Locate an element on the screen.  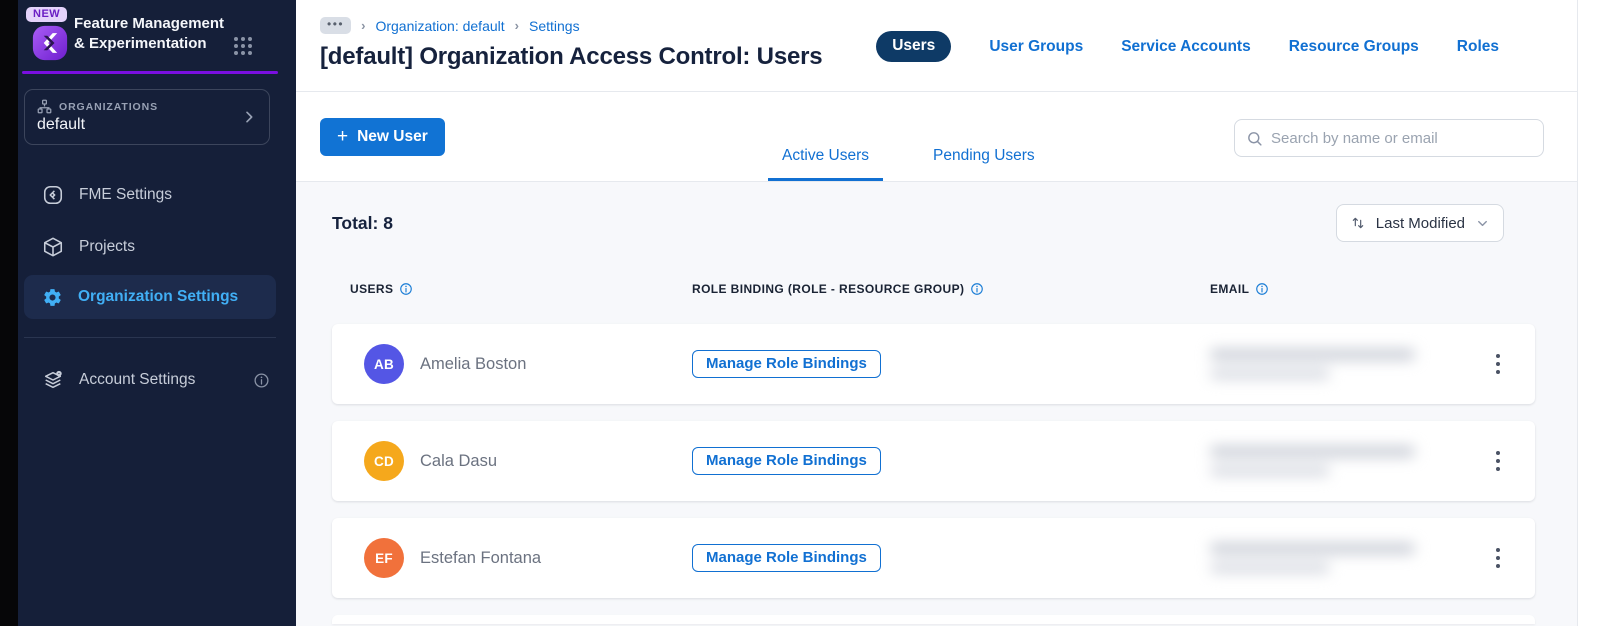
breadcrumb-link-organization: Organization: default is located at coordinates (439, 26).